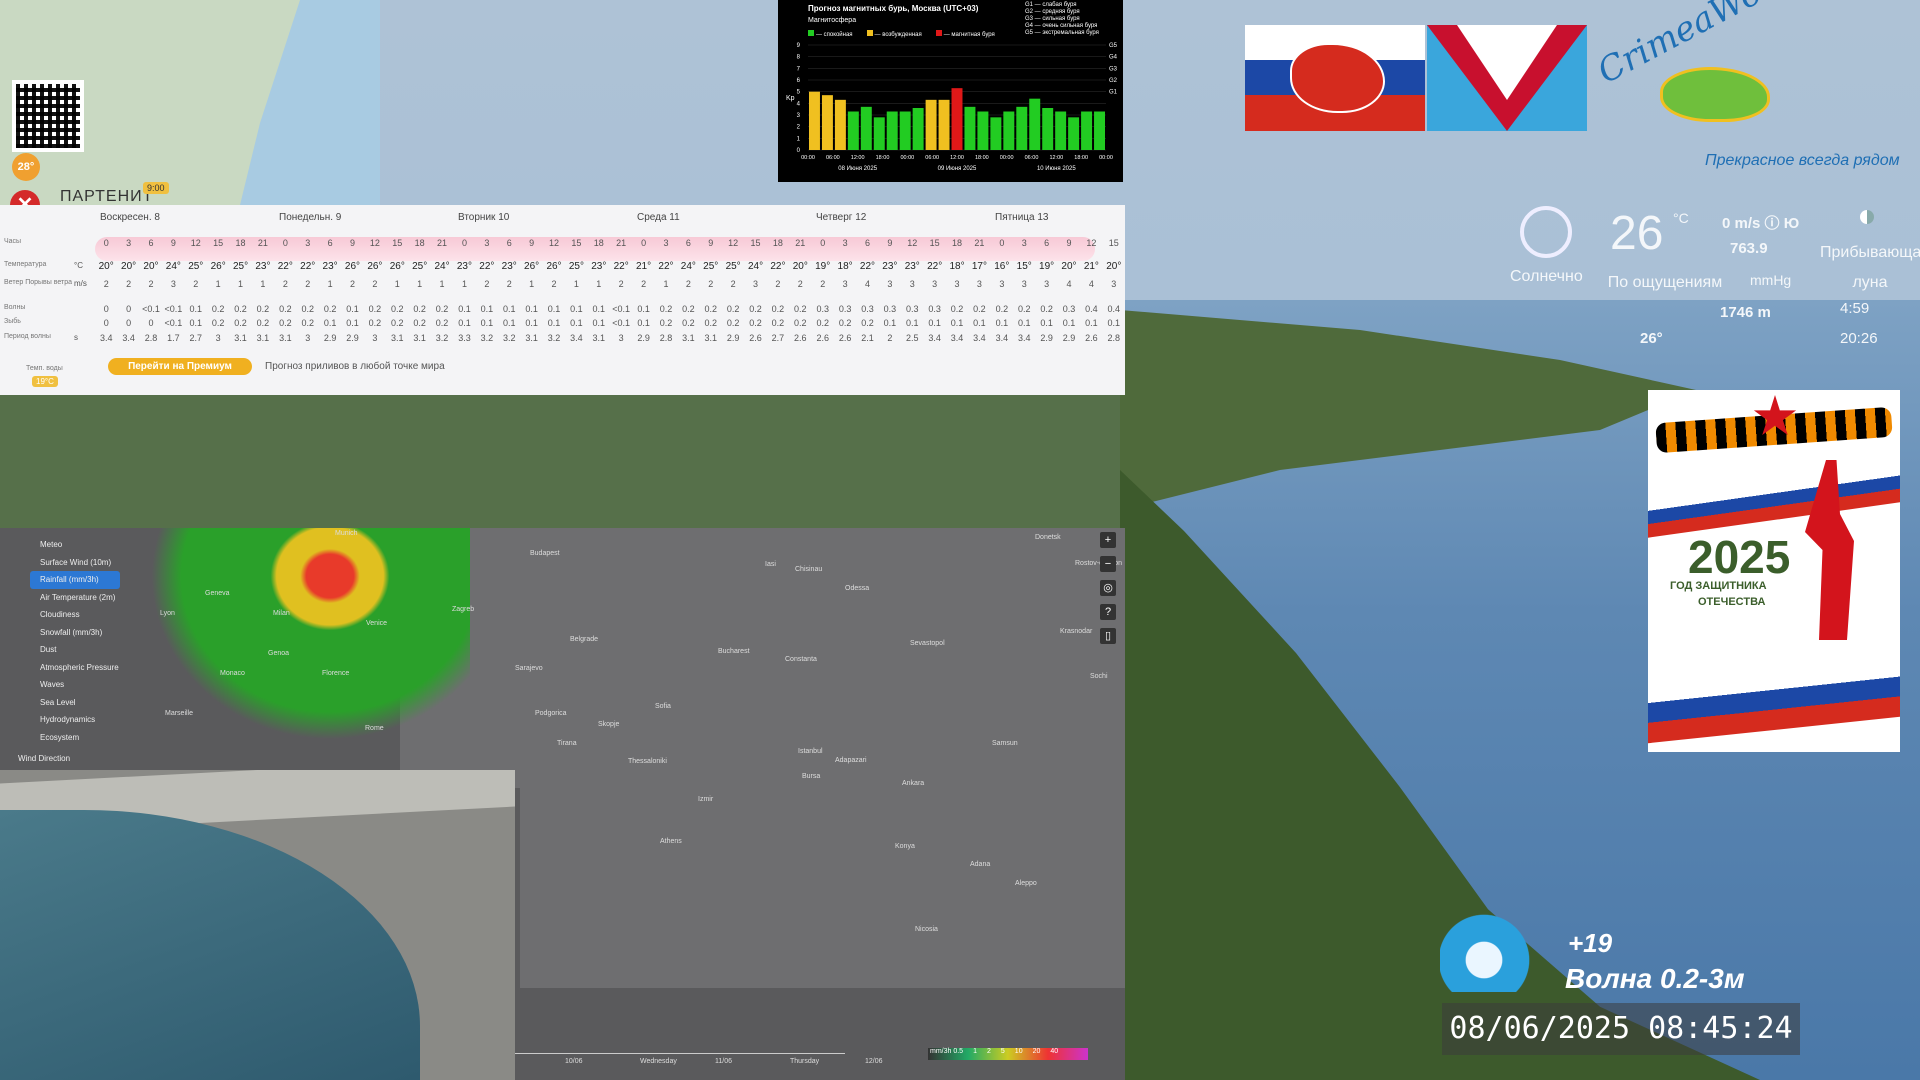  Describe the element at coordinates (1048, 537) in the screenshot. I see `city-label: Donetsk` at that location.